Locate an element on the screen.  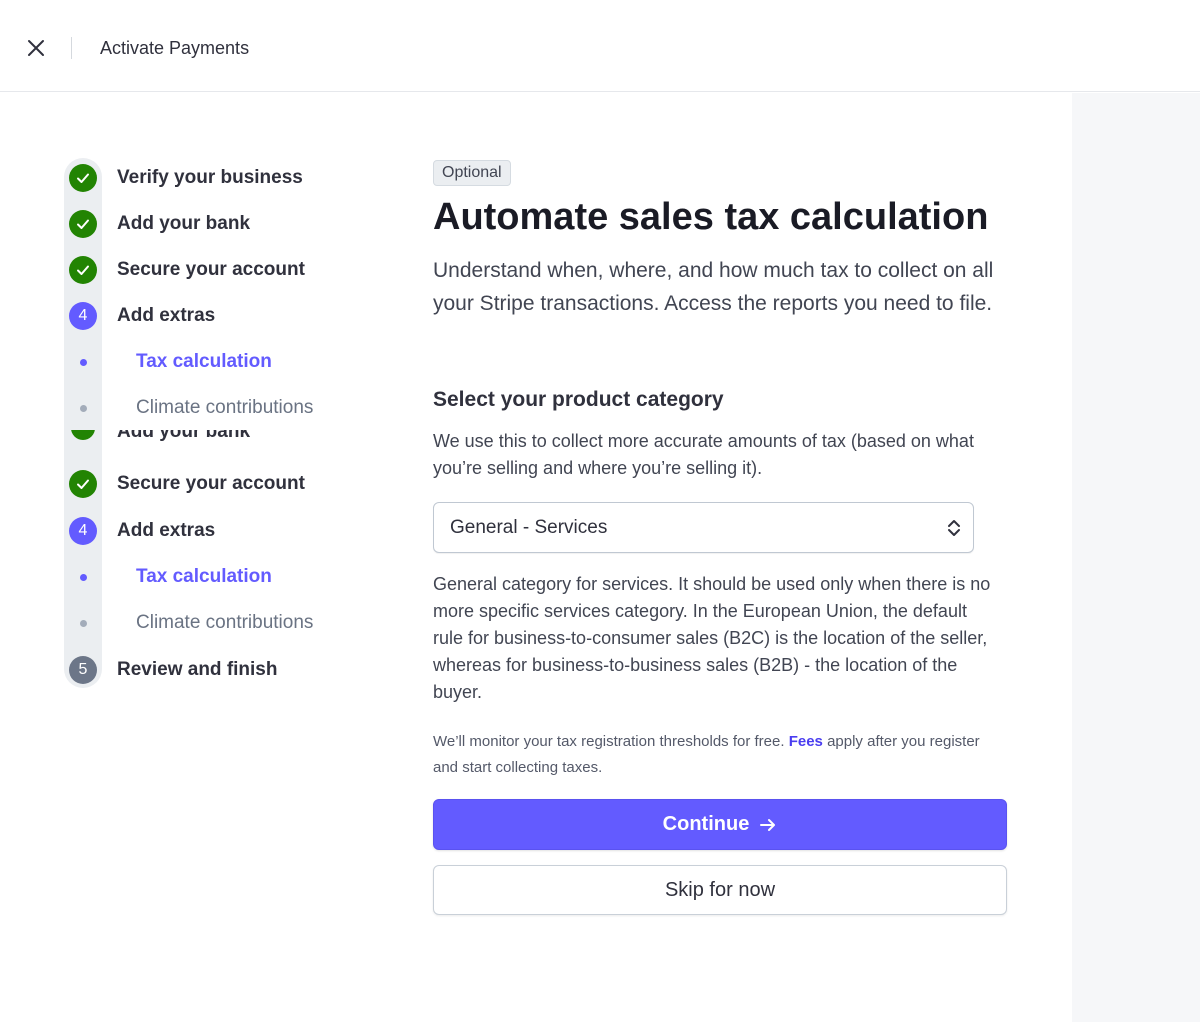
product-category-select: General - Services is located at coordinates (703, 527).